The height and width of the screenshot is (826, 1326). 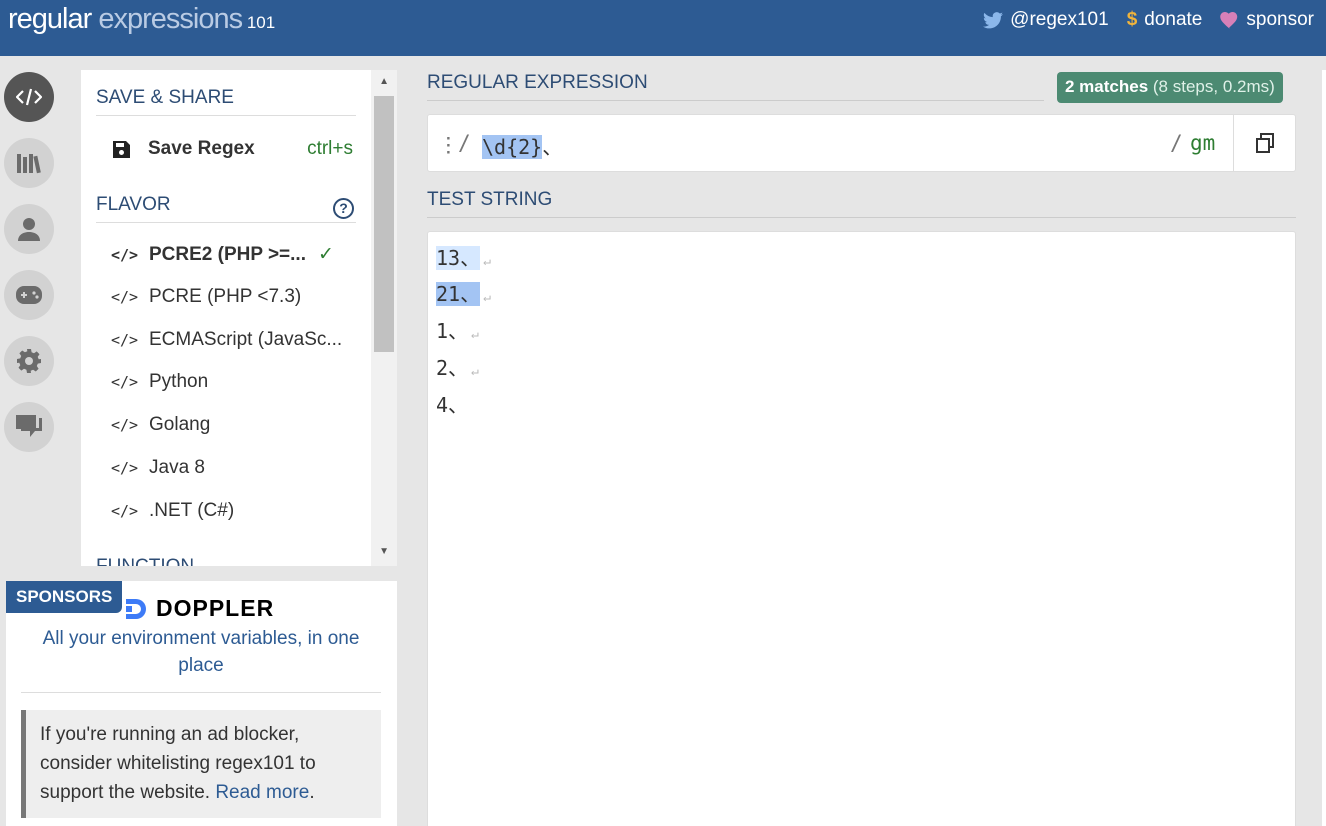 What do you see at coordinates (136, 608) in the screenshot?
I see `doppler-logo-icon` at bounding box center [136, 608].